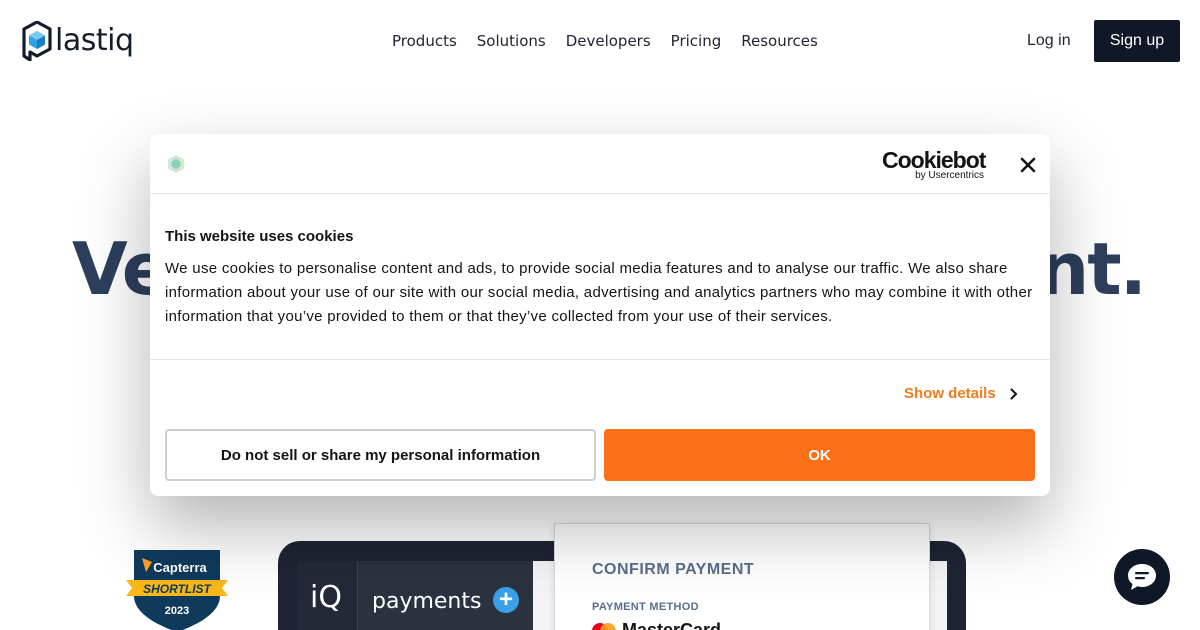  Describe the element at coordinates (1049, 41) in the screenshot. I see `login-link: Log in` at that location.